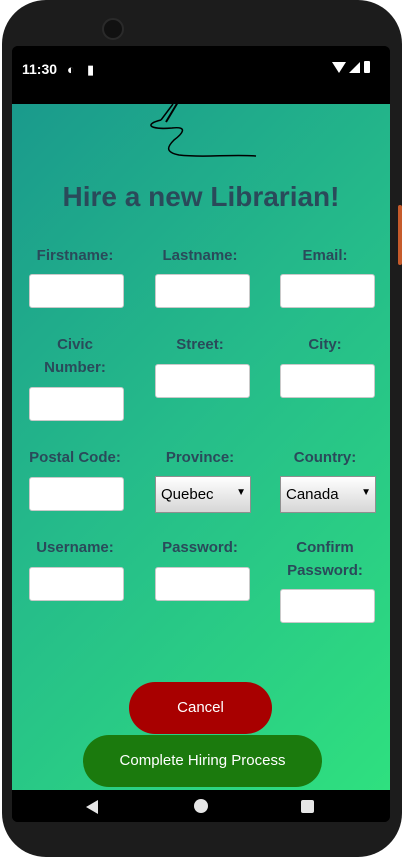  What do you see at coordinates (202, 291) in the screenshot?
I see `lastname-input` at bounding box center [202, 291].